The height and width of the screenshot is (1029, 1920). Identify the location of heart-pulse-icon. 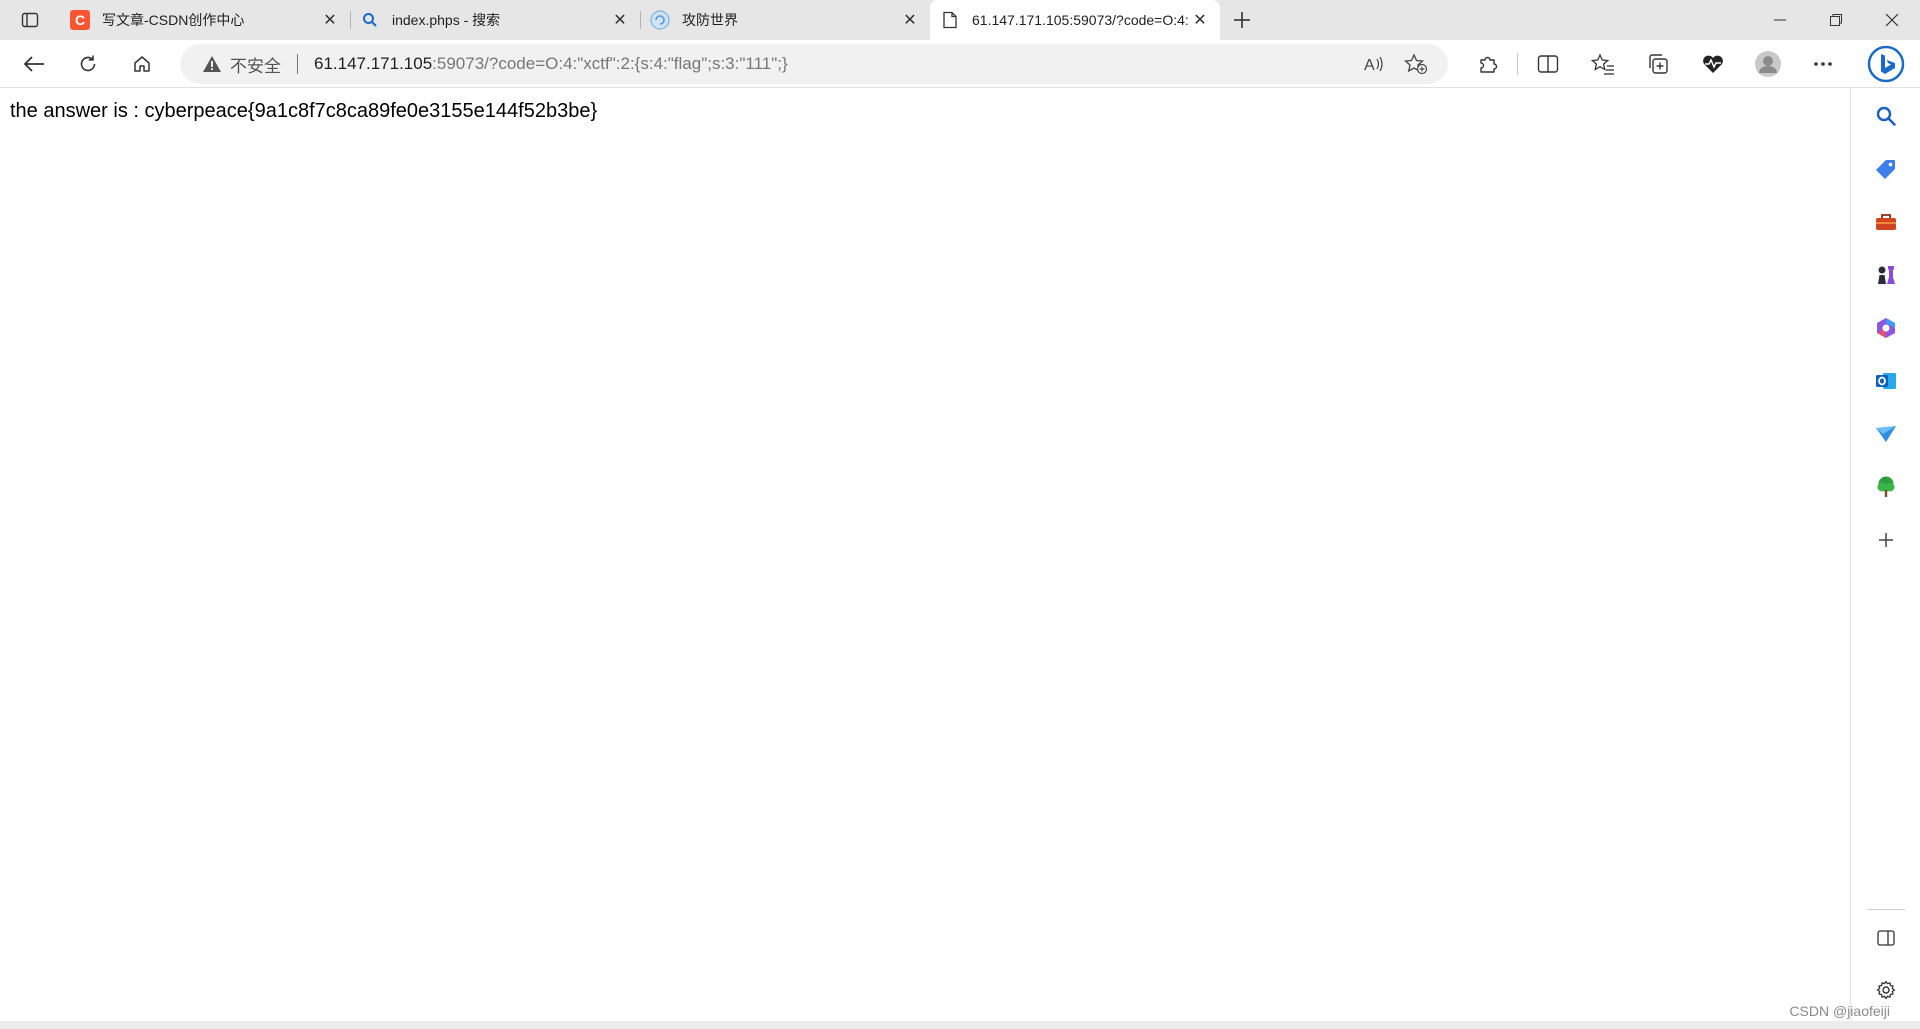
(1712, 64).